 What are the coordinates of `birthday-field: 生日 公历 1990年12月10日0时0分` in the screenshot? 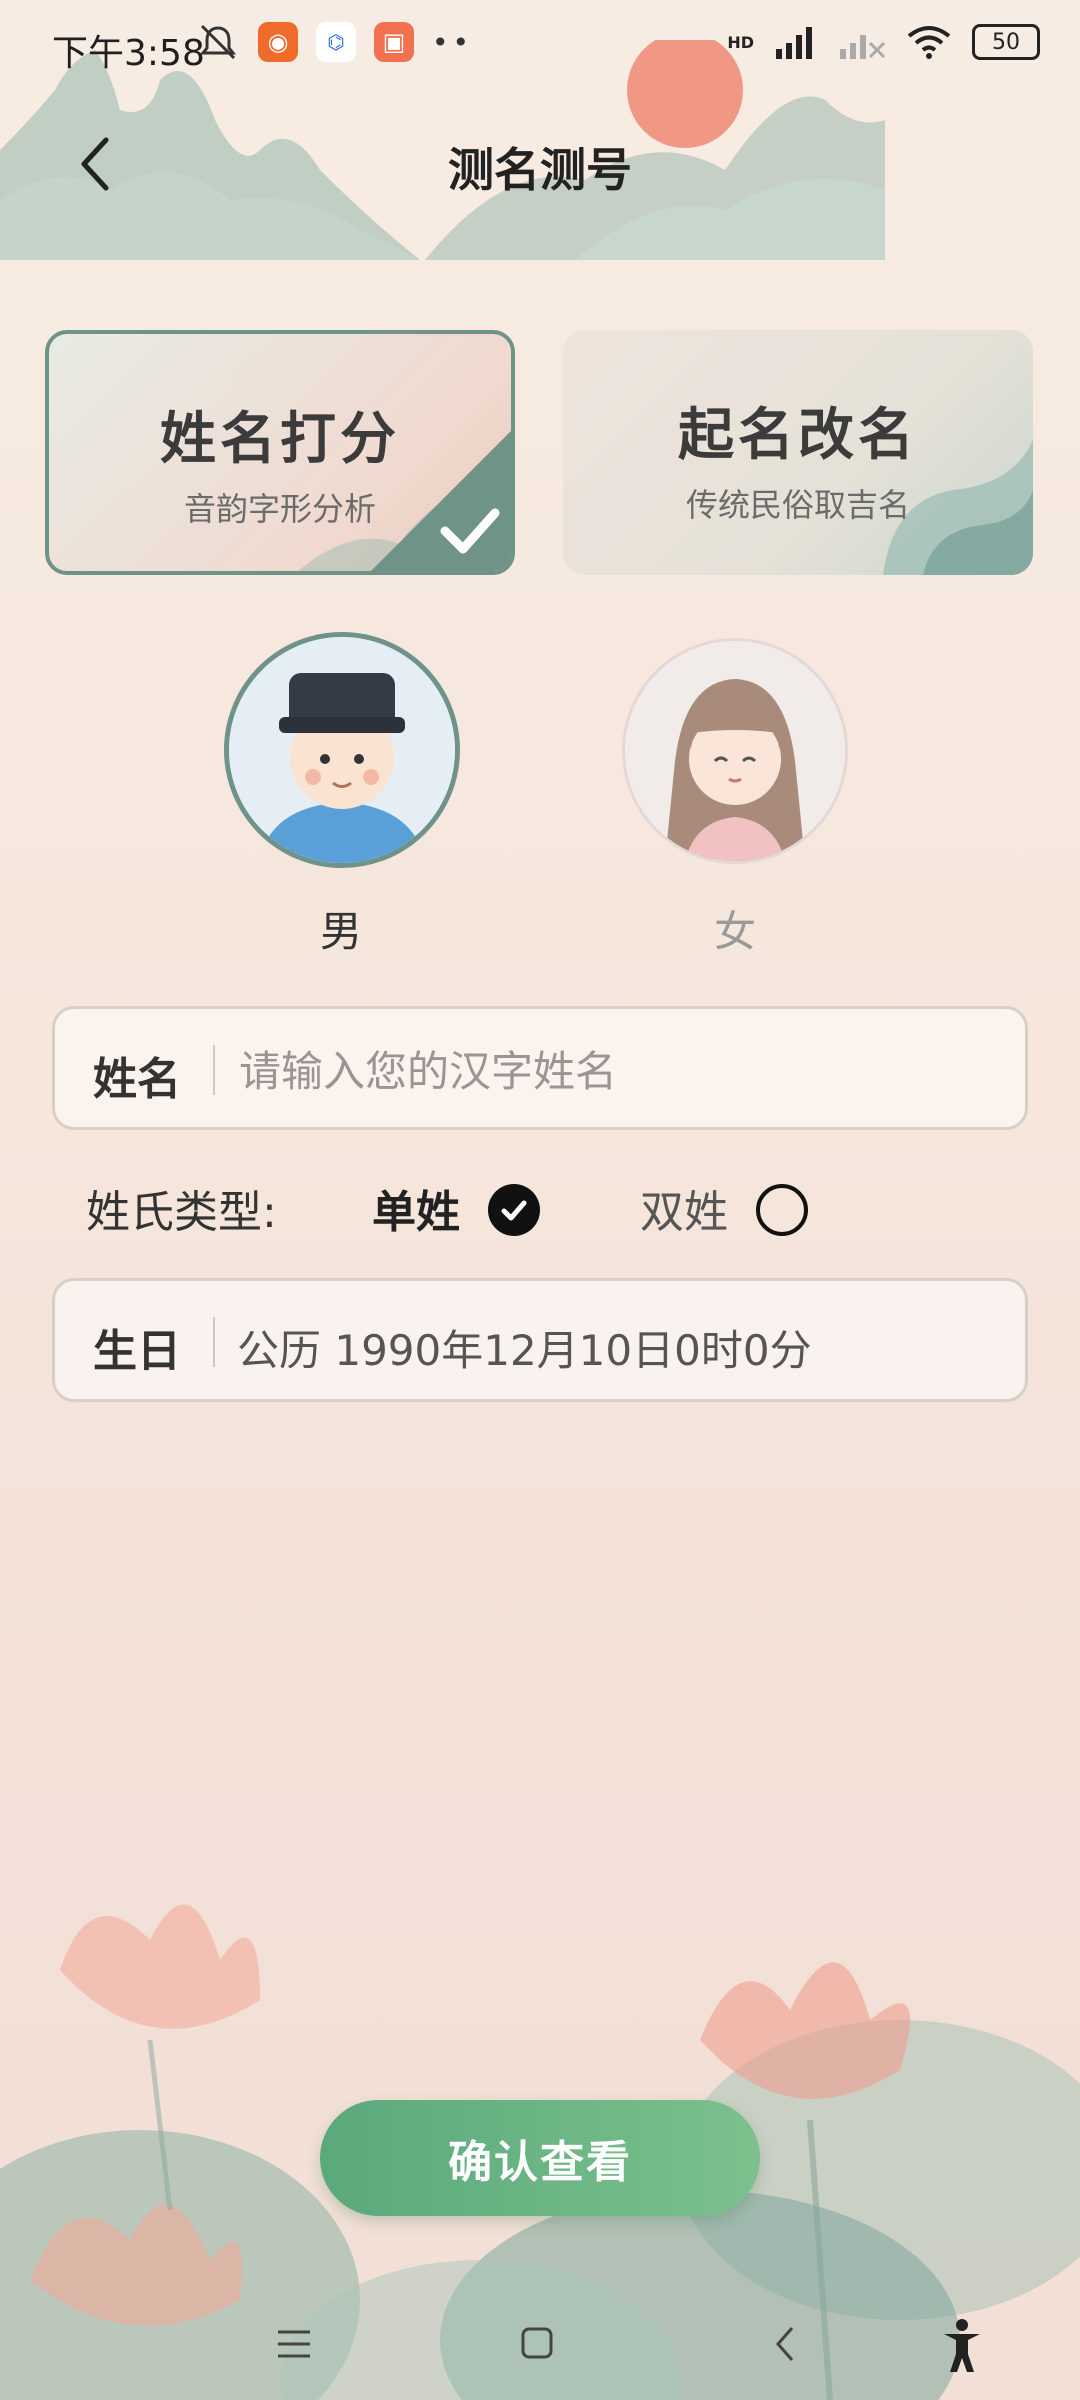 It's located at (540, 1340).